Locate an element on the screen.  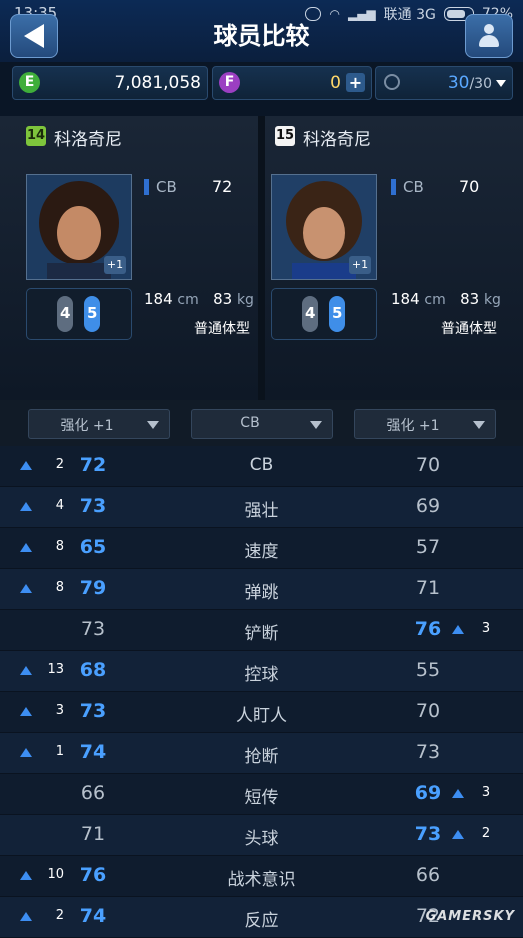
stat-diff: 4 is located at coordinates (59, 505).